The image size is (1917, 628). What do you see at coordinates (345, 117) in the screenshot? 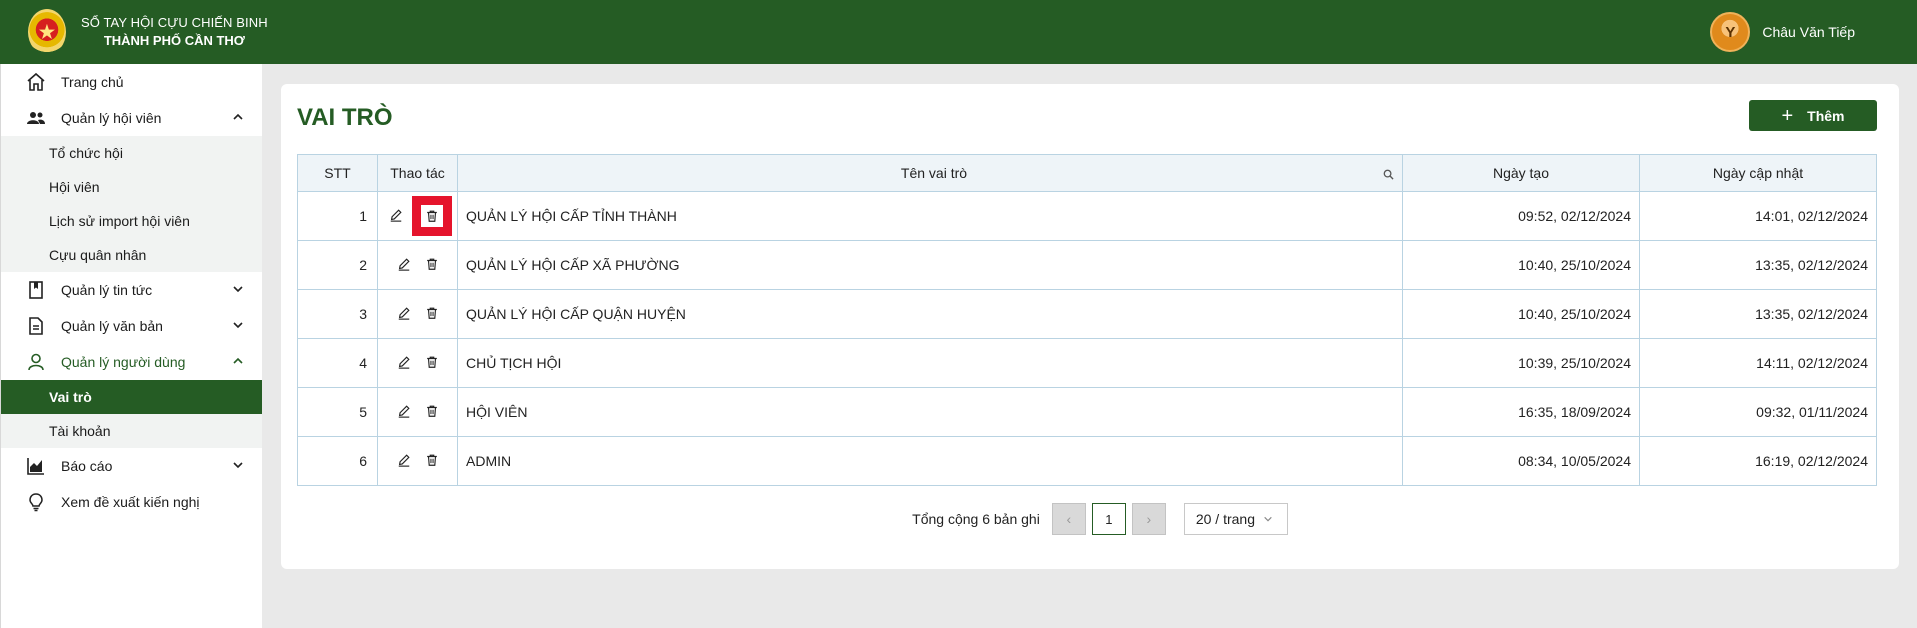
I see `page-title: VAI TRÒ` at bounding box center [345, 117].